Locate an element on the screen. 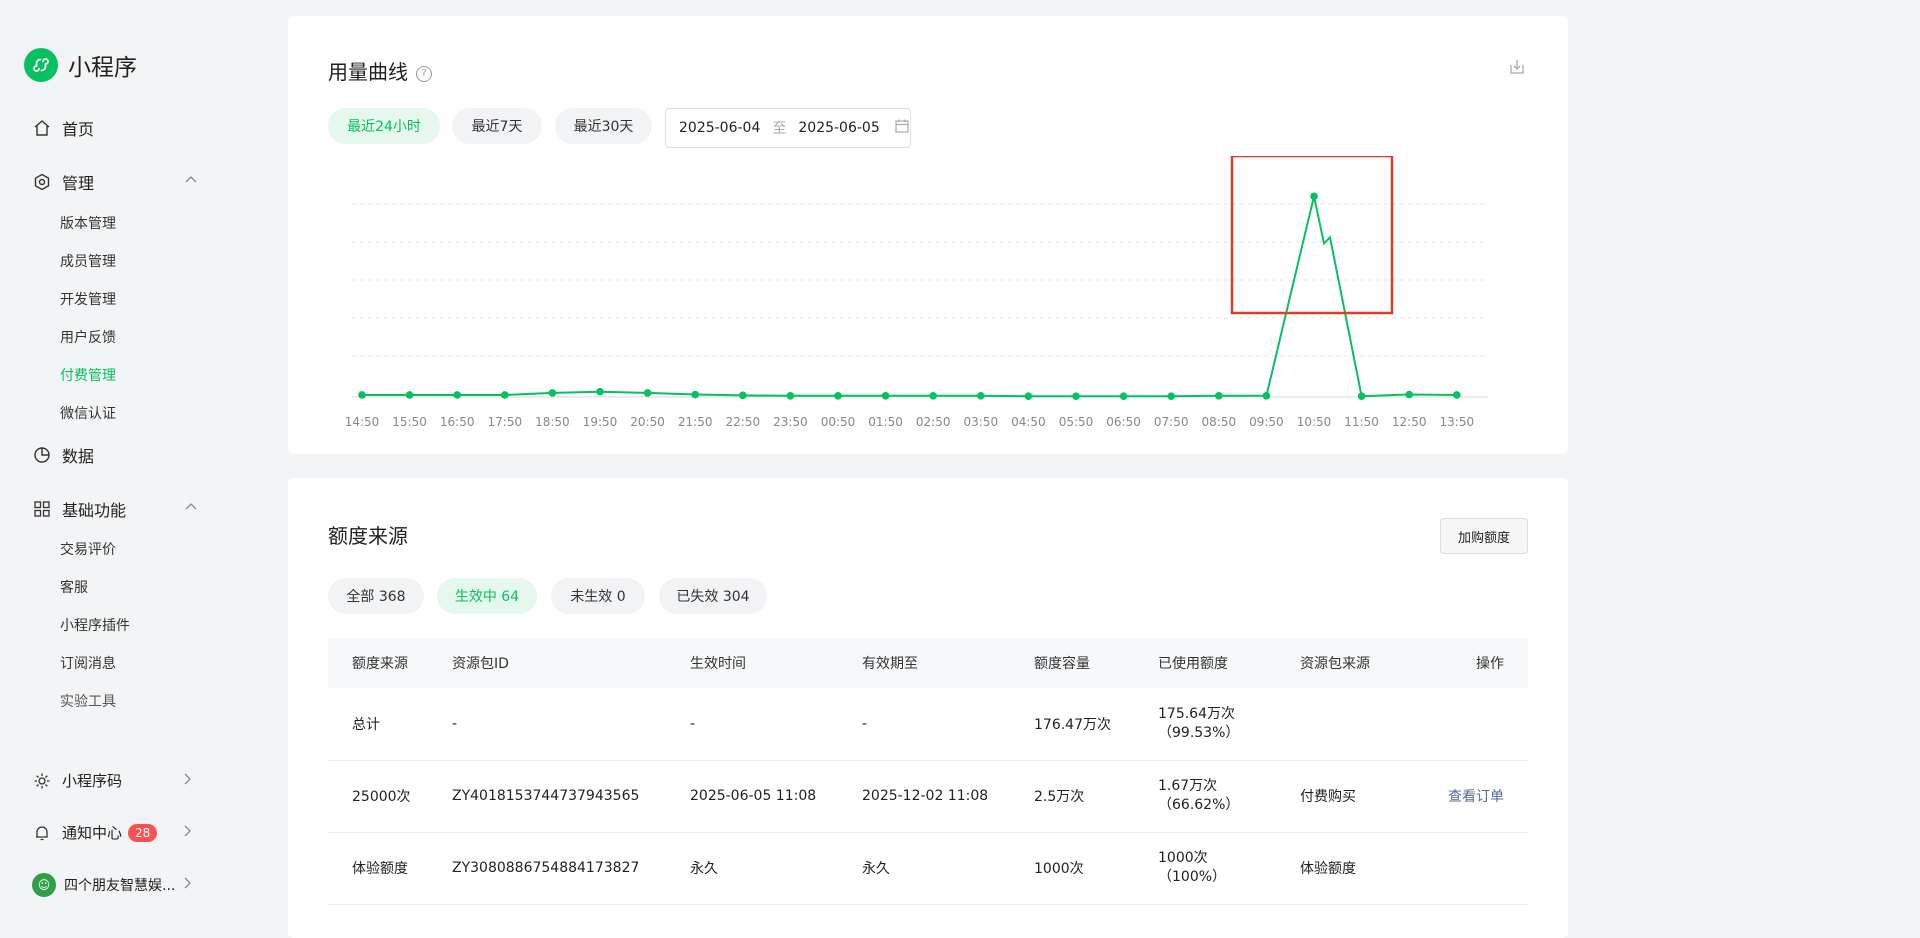  filter-all: 全部 368 is located at coordinates (376, 596).